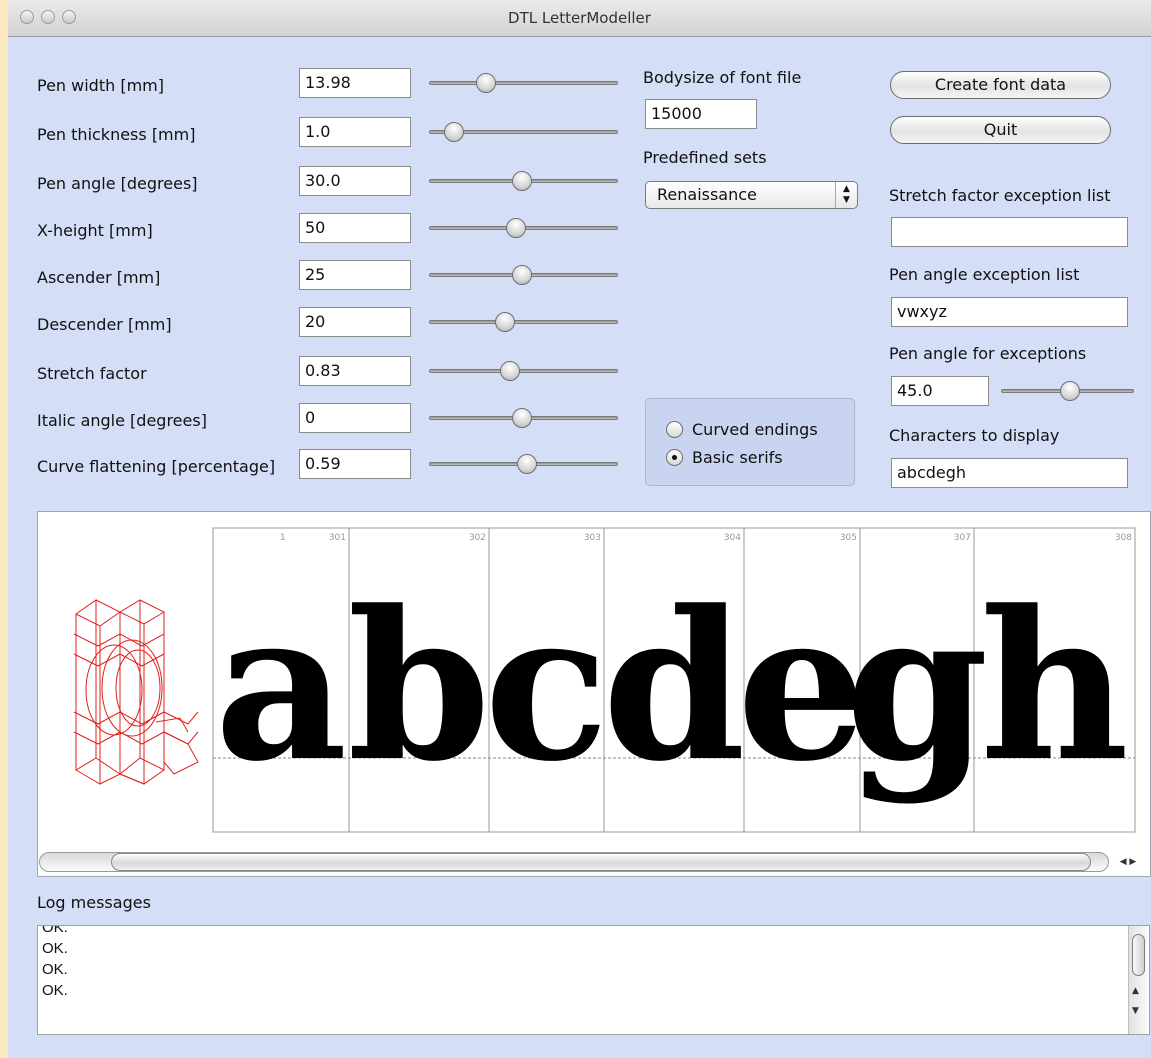  What do you see at coordinates (156, 466) in the screenshot?
I see `param-label: Curve flattening [percentage]` at bounding box center [156, 466].